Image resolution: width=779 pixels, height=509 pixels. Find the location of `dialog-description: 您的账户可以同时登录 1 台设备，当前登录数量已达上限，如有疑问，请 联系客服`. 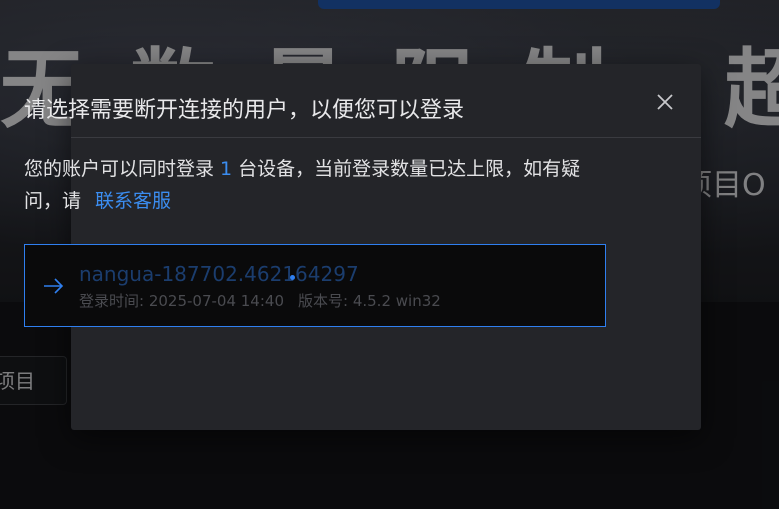

dialog-description: 您的账户可以同时登录 1 台设备，当前登录数量已达上限，如有疑问，请 联系客服 is located at coordinates (317, 185).